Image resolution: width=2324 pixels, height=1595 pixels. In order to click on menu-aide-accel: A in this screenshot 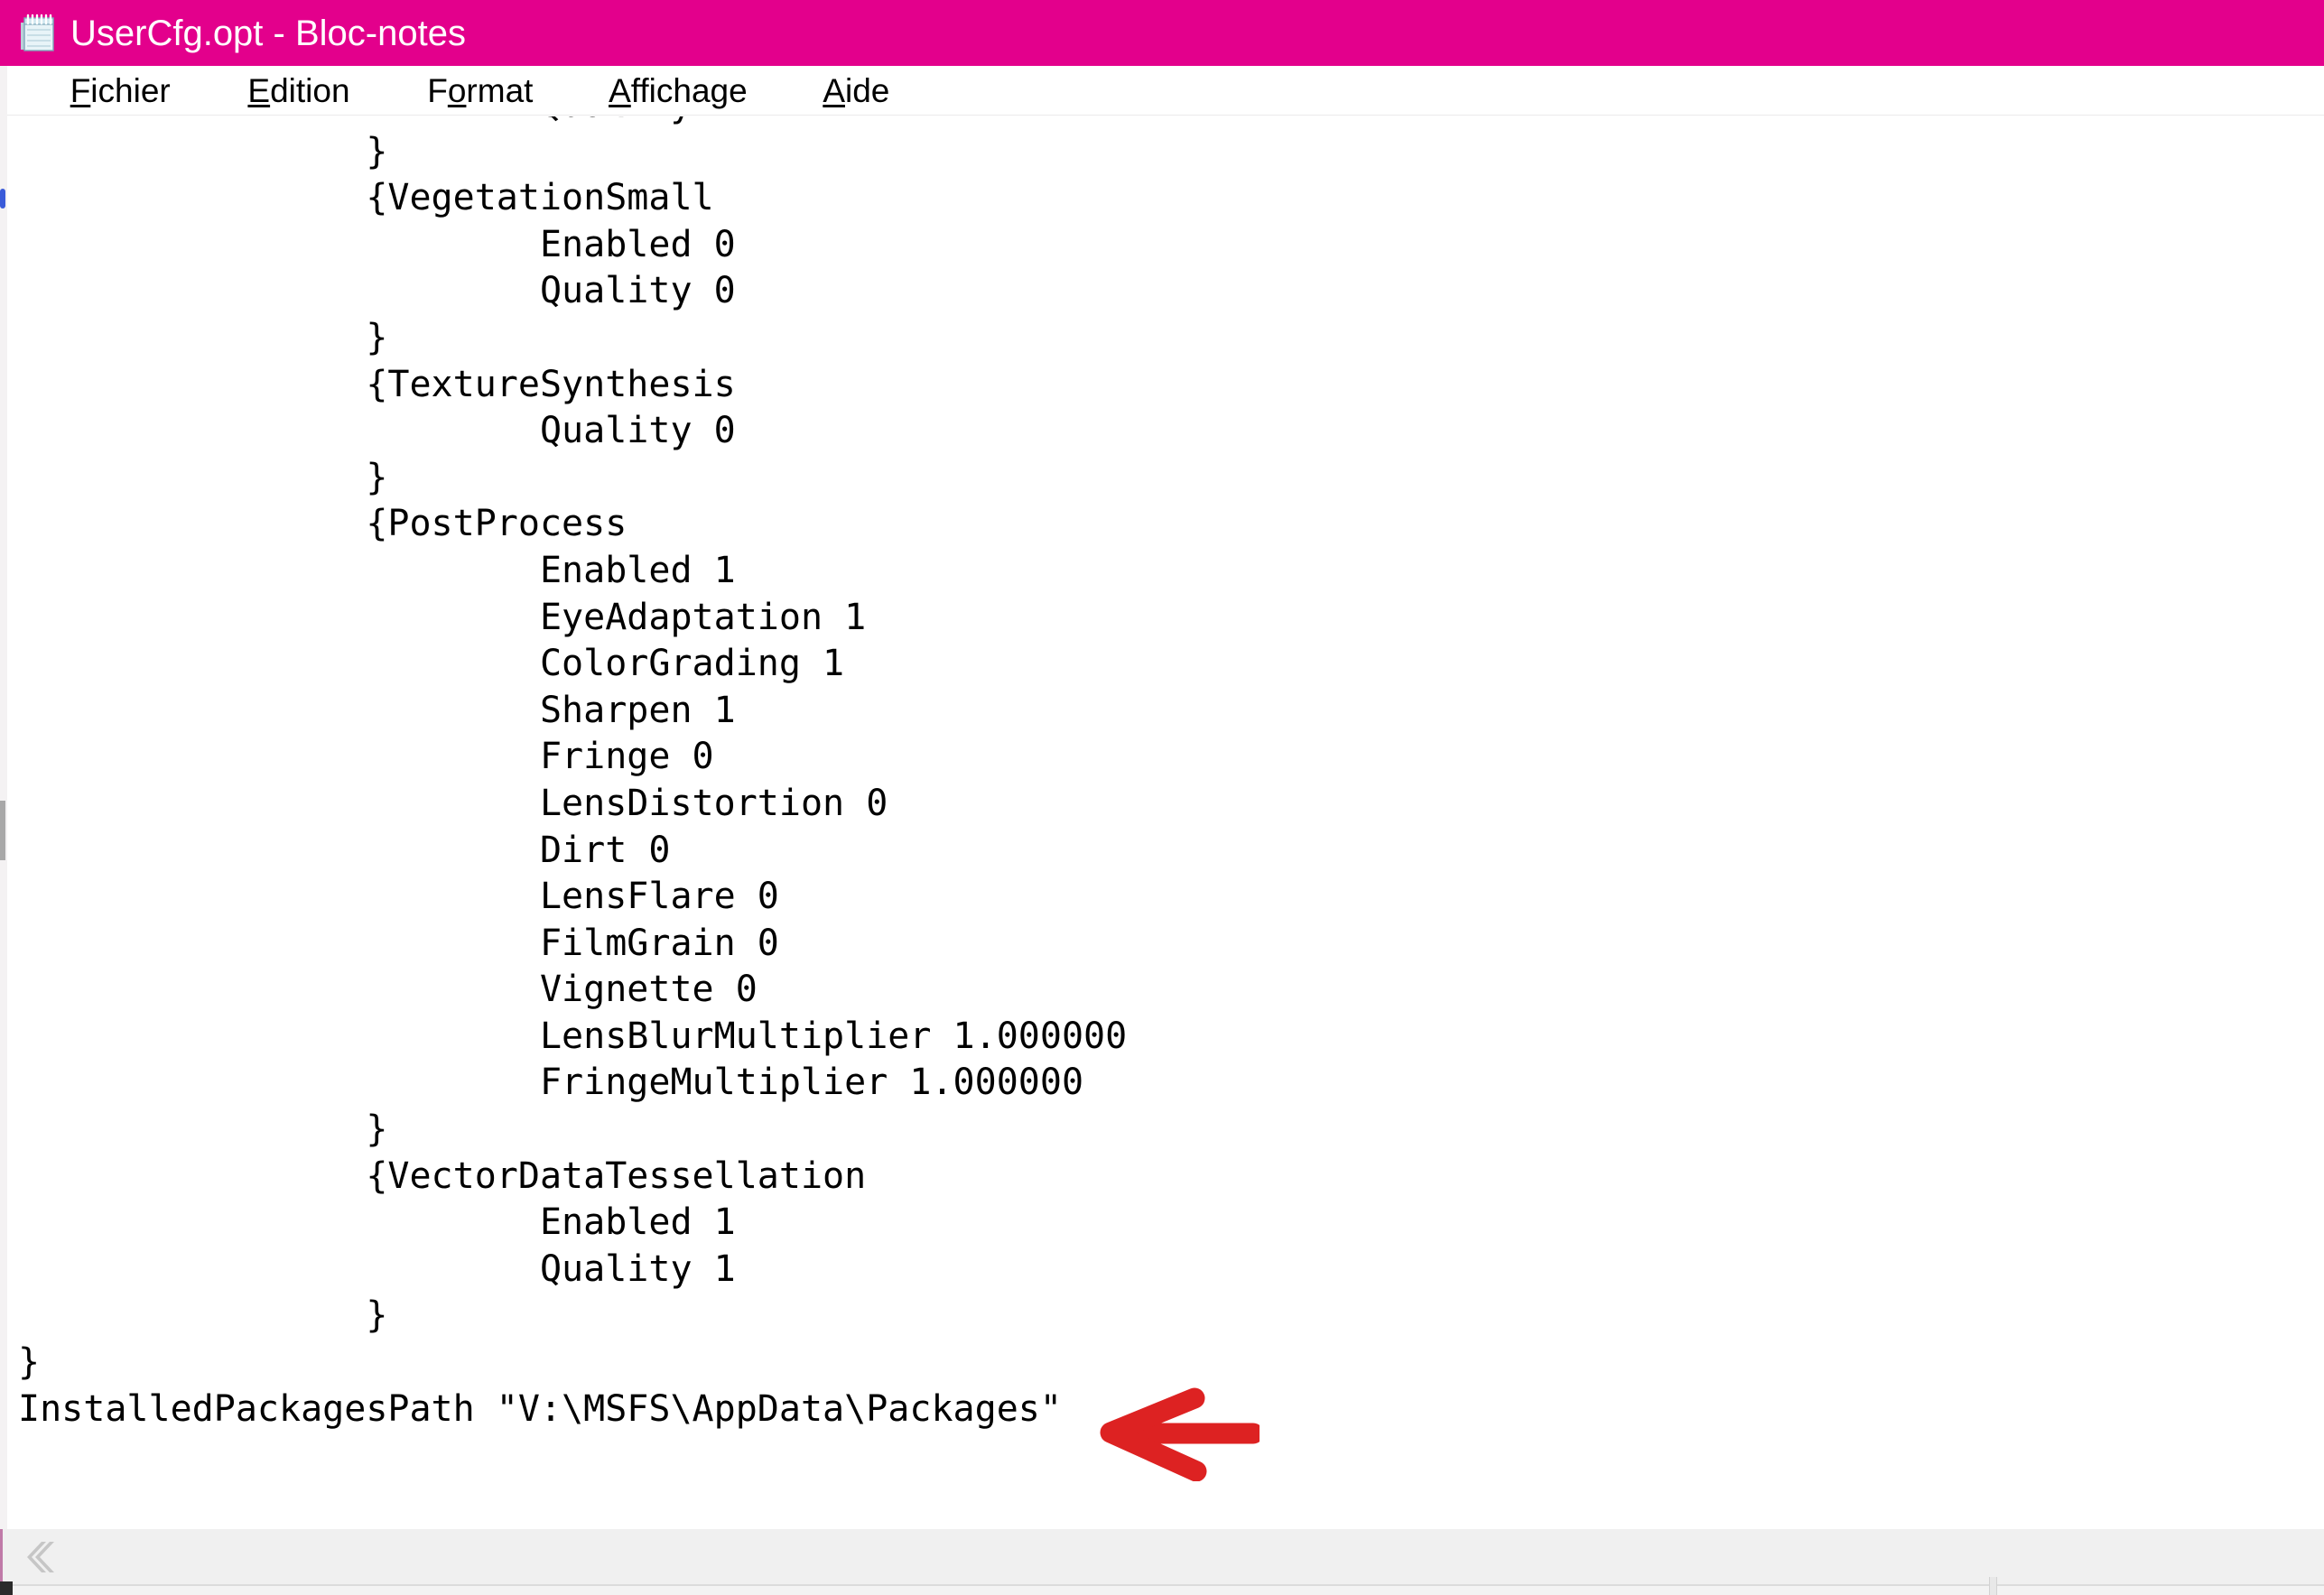, I will do `click(834, 90)`.